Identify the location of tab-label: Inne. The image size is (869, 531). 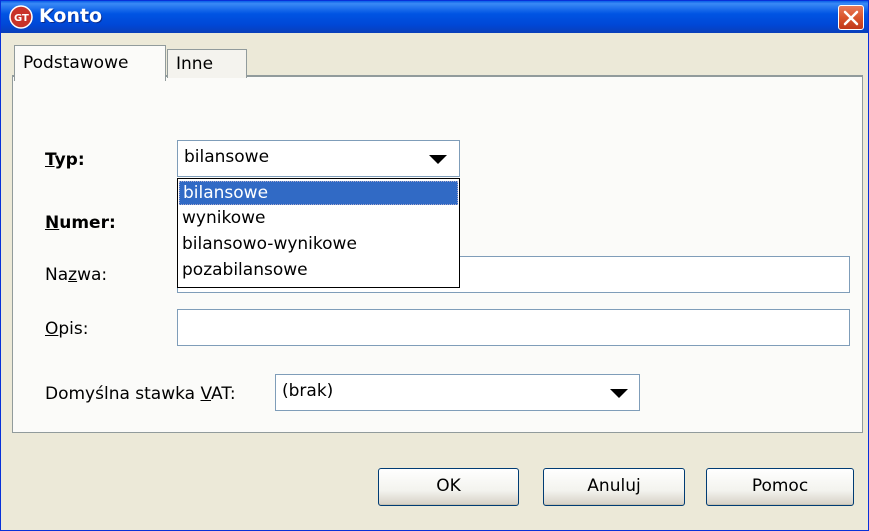
(195, 64).